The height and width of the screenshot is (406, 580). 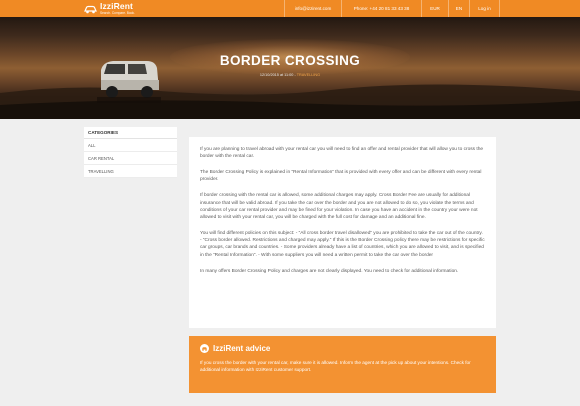 What do you see at coordinates (130, 145) in the screenshot?
I see `sidebar-item-all: ALL` at bounding box center [130, 145].